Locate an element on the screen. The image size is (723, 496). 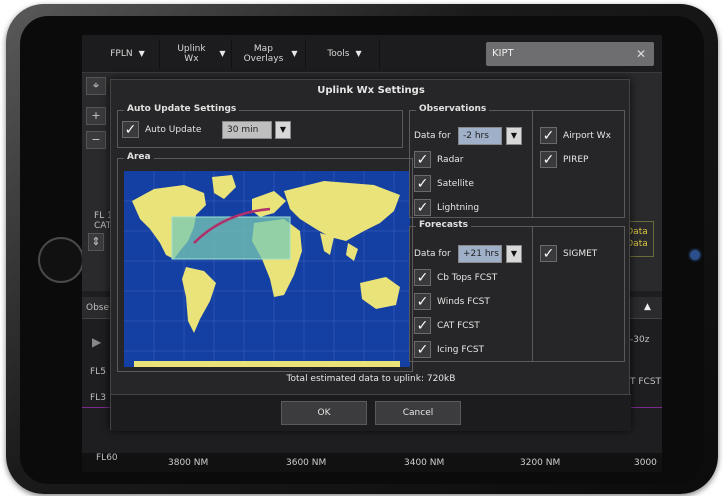
forecasts-legend: Forecasts is located at coordinates (443, 225).